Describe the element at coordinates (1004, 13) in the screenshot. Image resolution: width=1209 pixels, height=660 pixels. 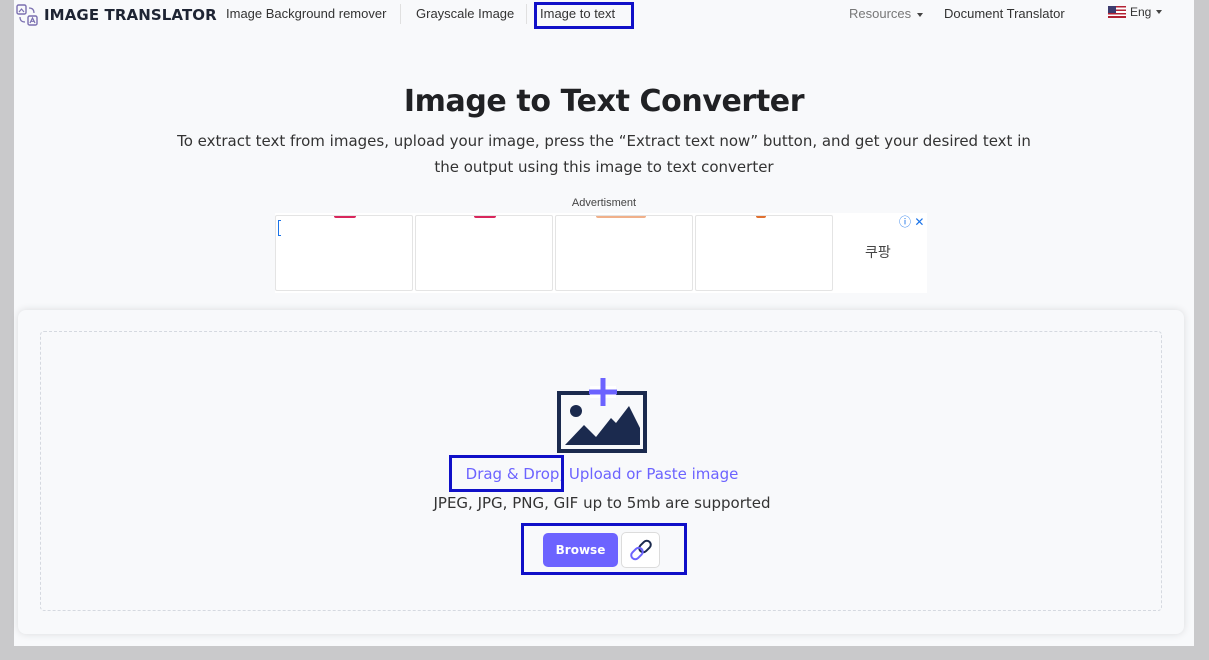
I see `nav-link-document-translator: Document Translator` at that location.